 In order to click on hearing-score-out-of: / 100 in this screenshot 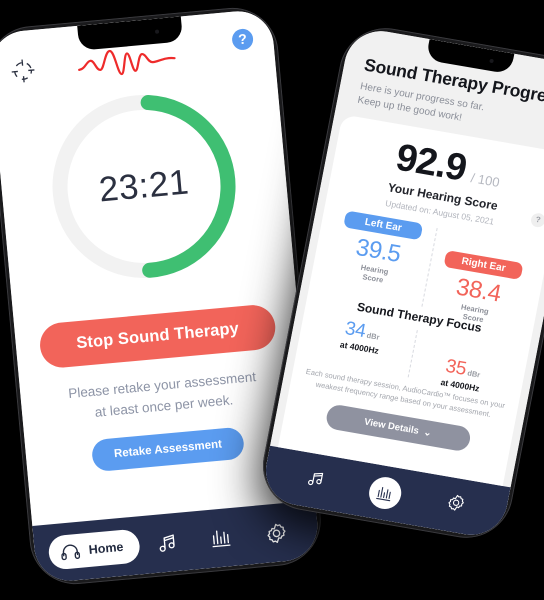, I will do `click(485, 180)`.